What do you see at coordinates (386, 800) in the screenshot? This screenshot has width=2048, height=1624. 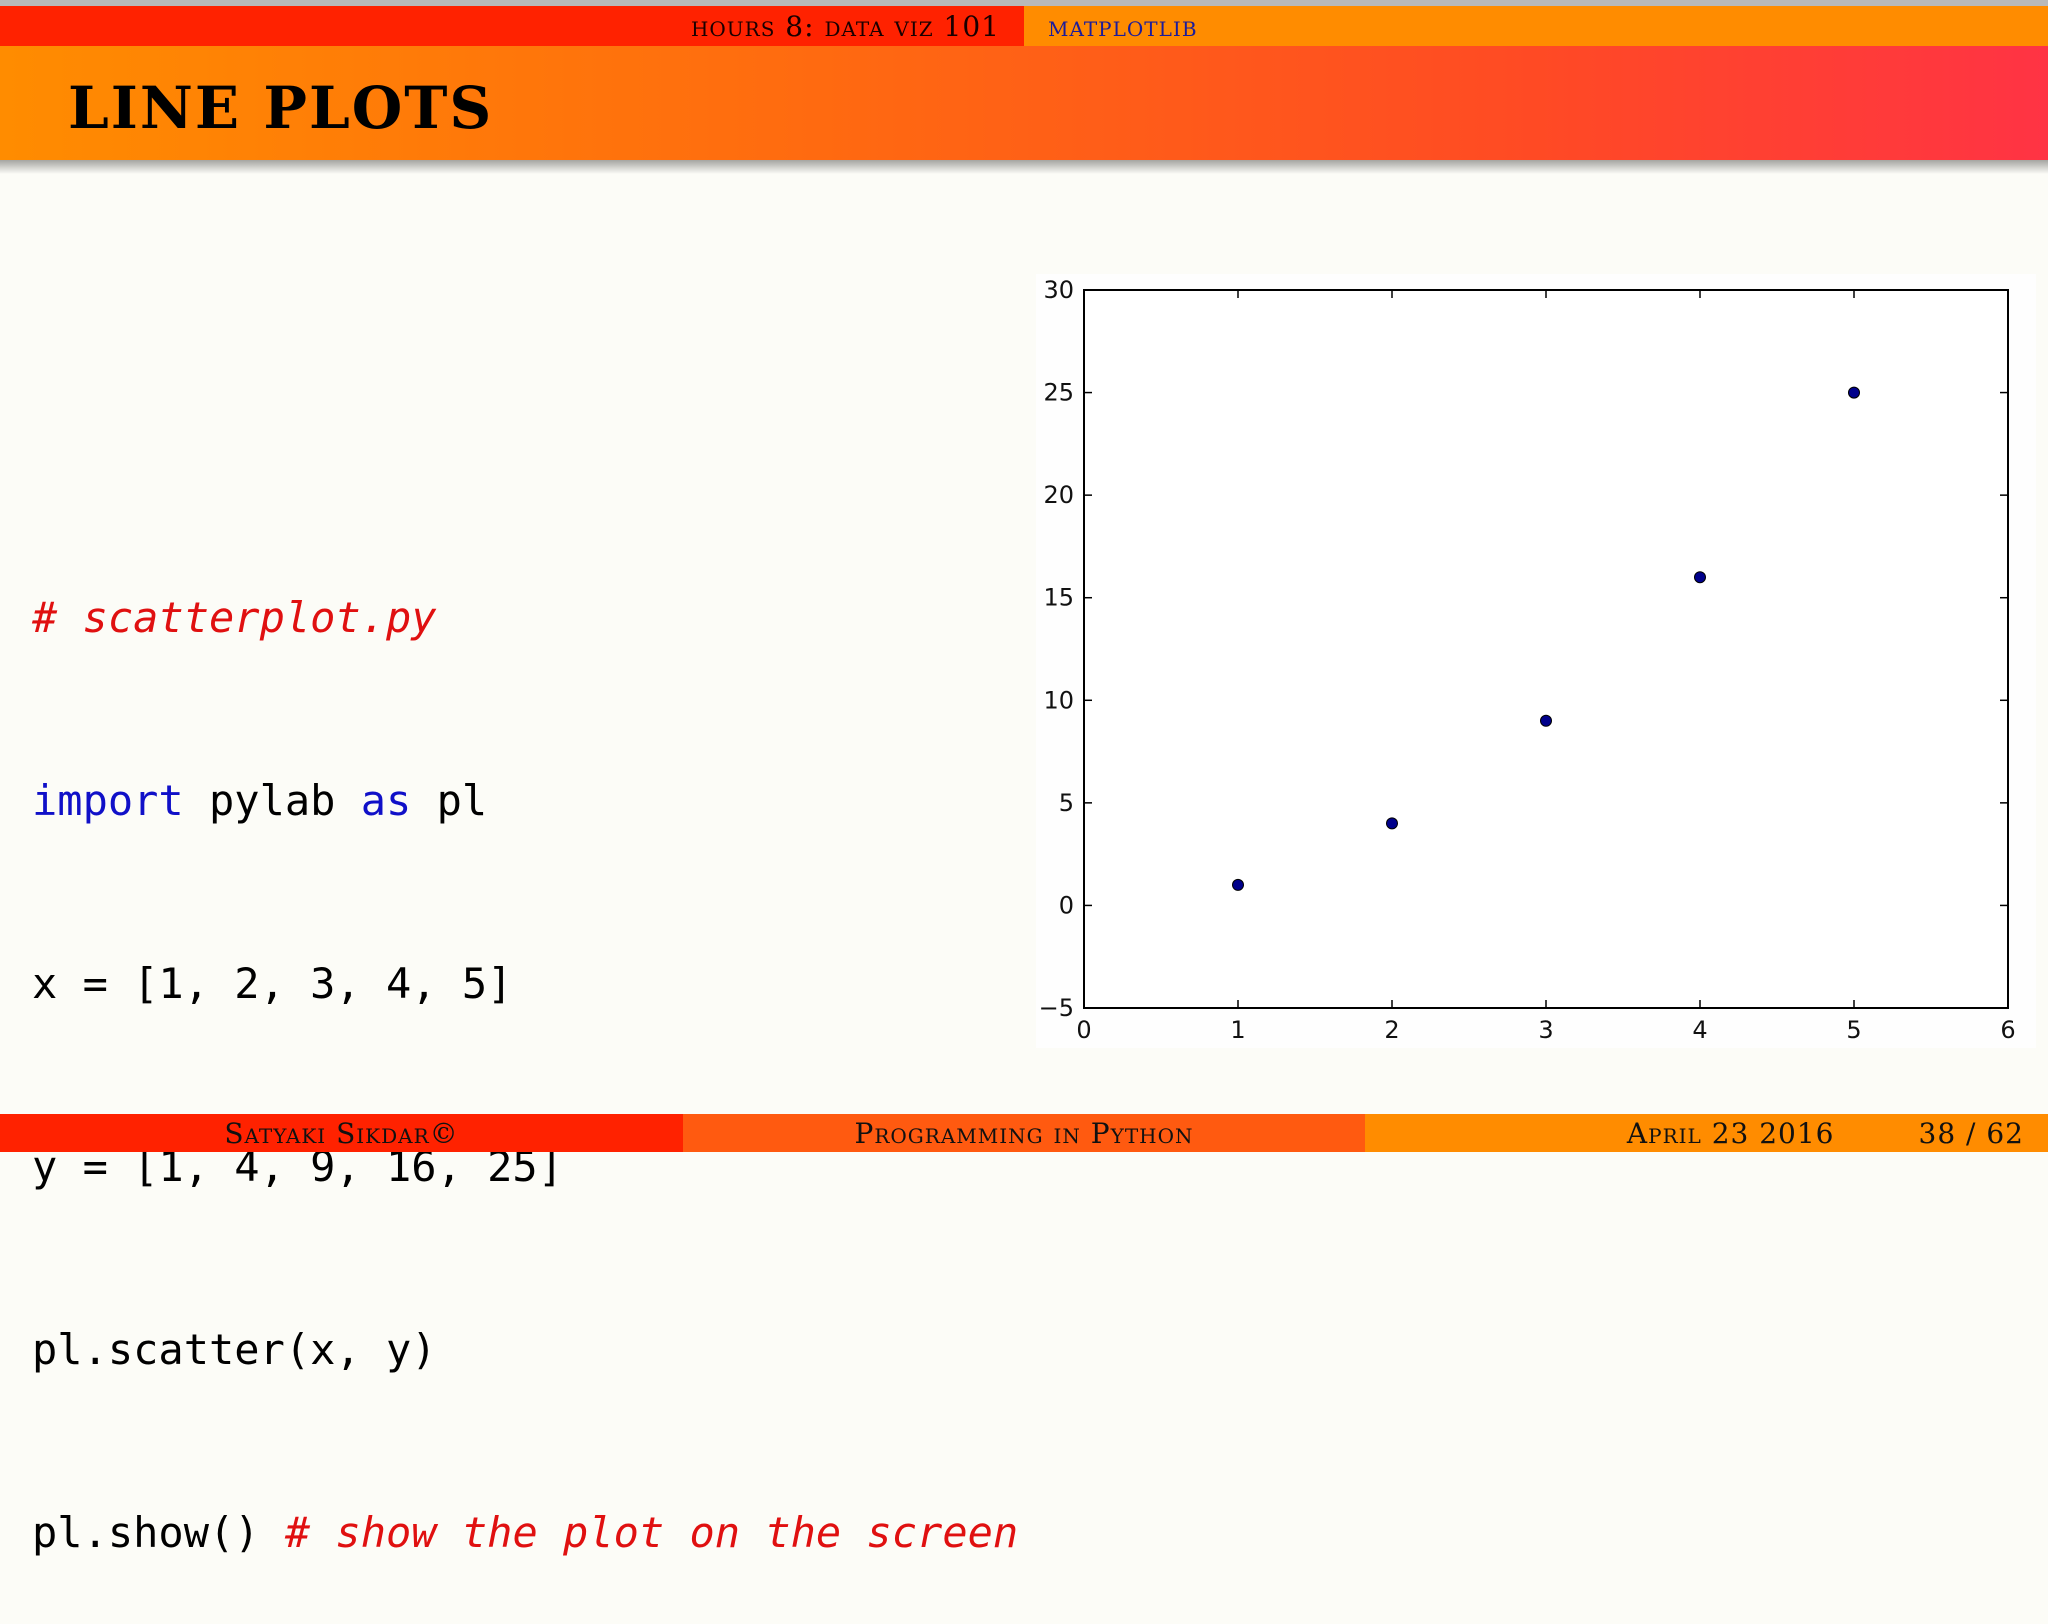 I see `code-keyword-as: as` at bounding box center [386, 800].